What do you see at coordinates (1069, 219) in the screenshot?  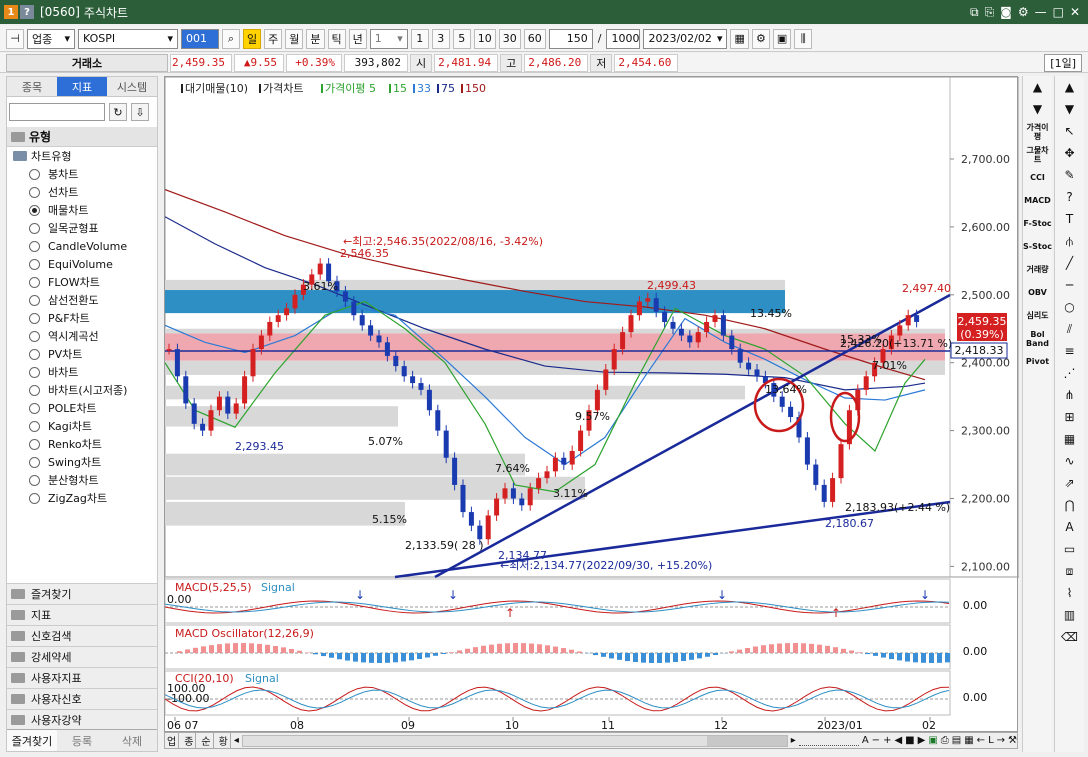 I see `text-icon: T` at bounding box center [1069, 219].